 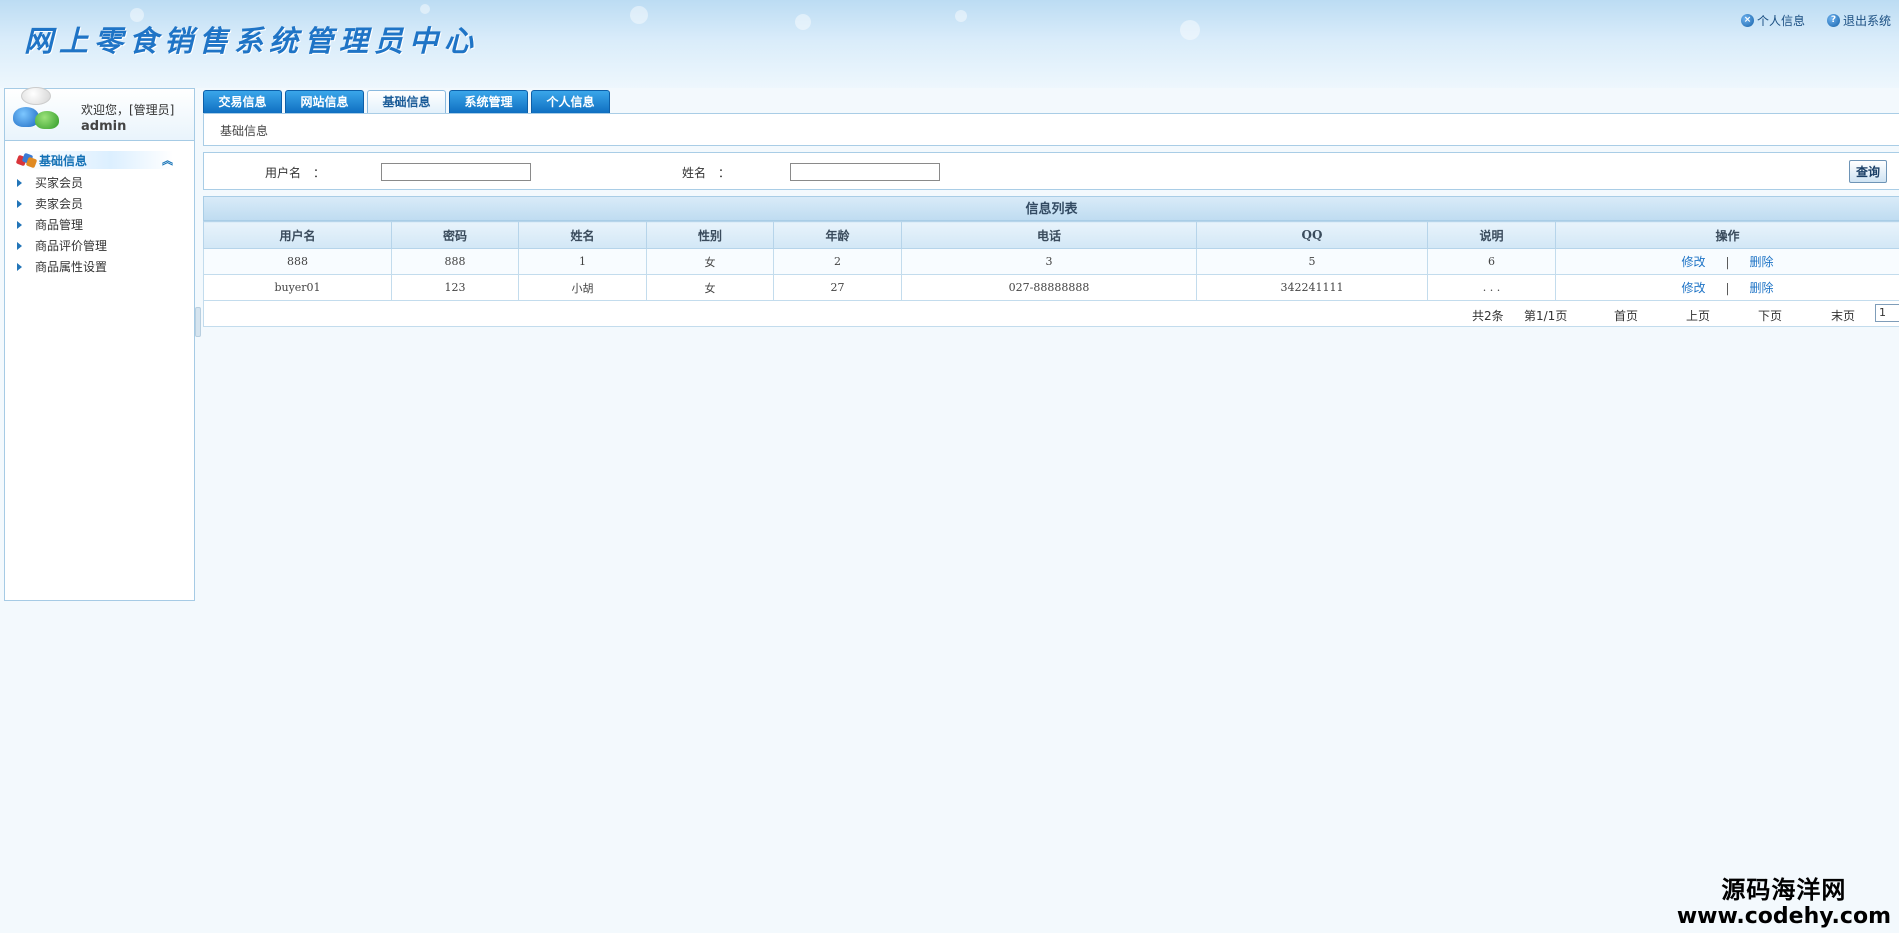 What do you see at coordinates (244, 131) in the screenshot?
I see `breadcrumb: 基础信息` at bounding box center [244, 131].